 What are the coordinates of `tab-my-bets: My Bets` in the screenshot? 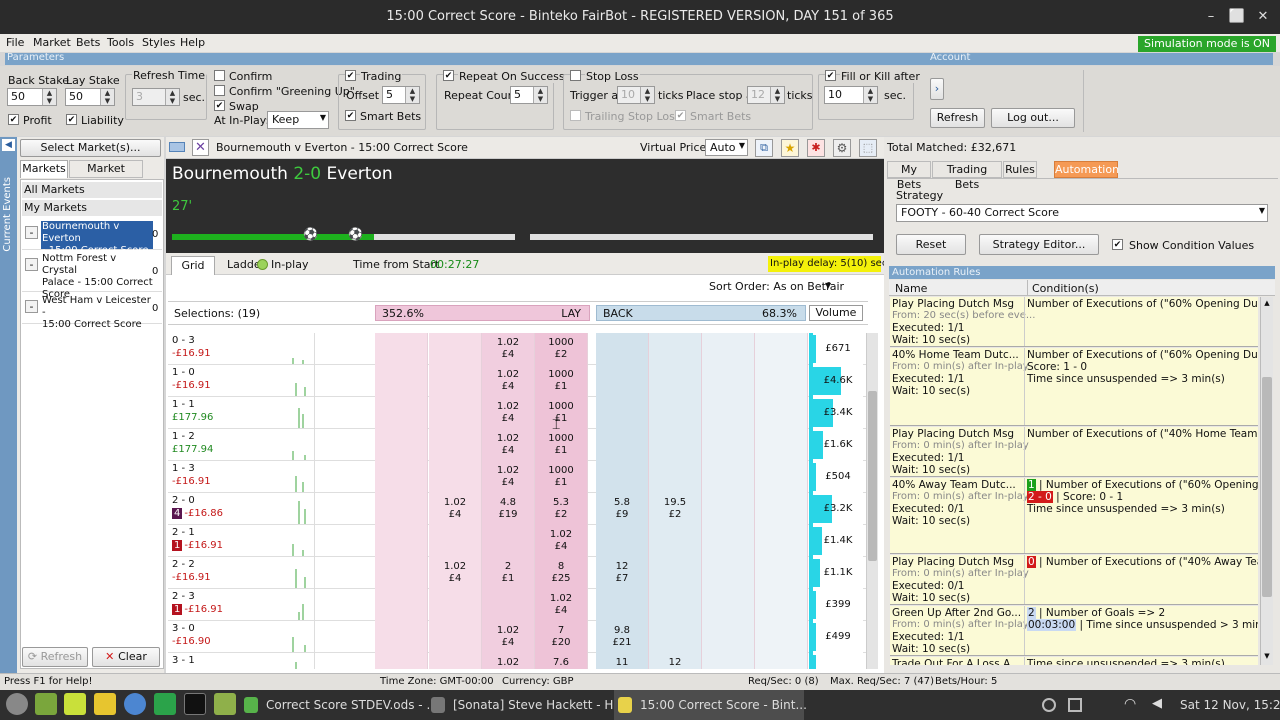 It's located at (909, 176).